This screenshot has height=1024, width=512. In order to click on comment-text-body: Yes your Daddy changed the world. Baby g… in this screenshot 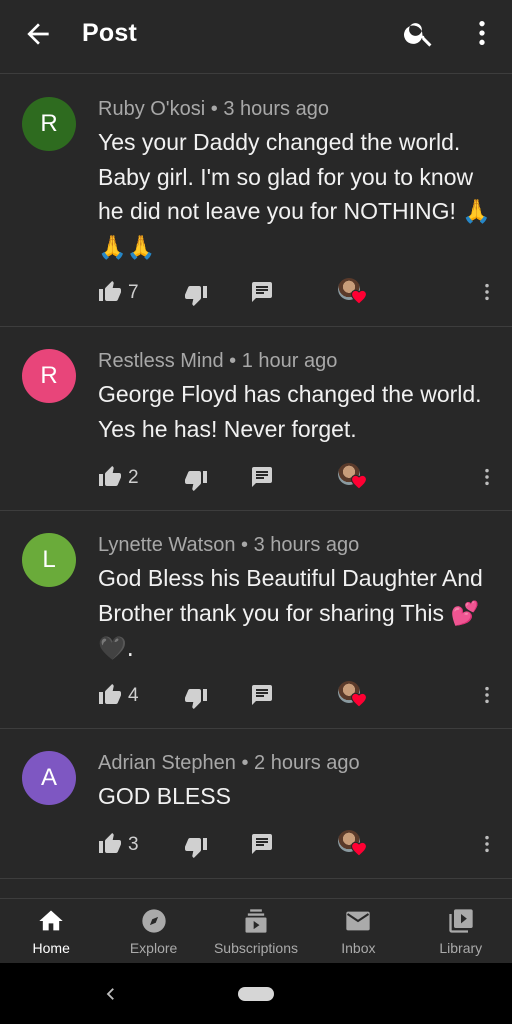, I will do `click(286, 176)`.